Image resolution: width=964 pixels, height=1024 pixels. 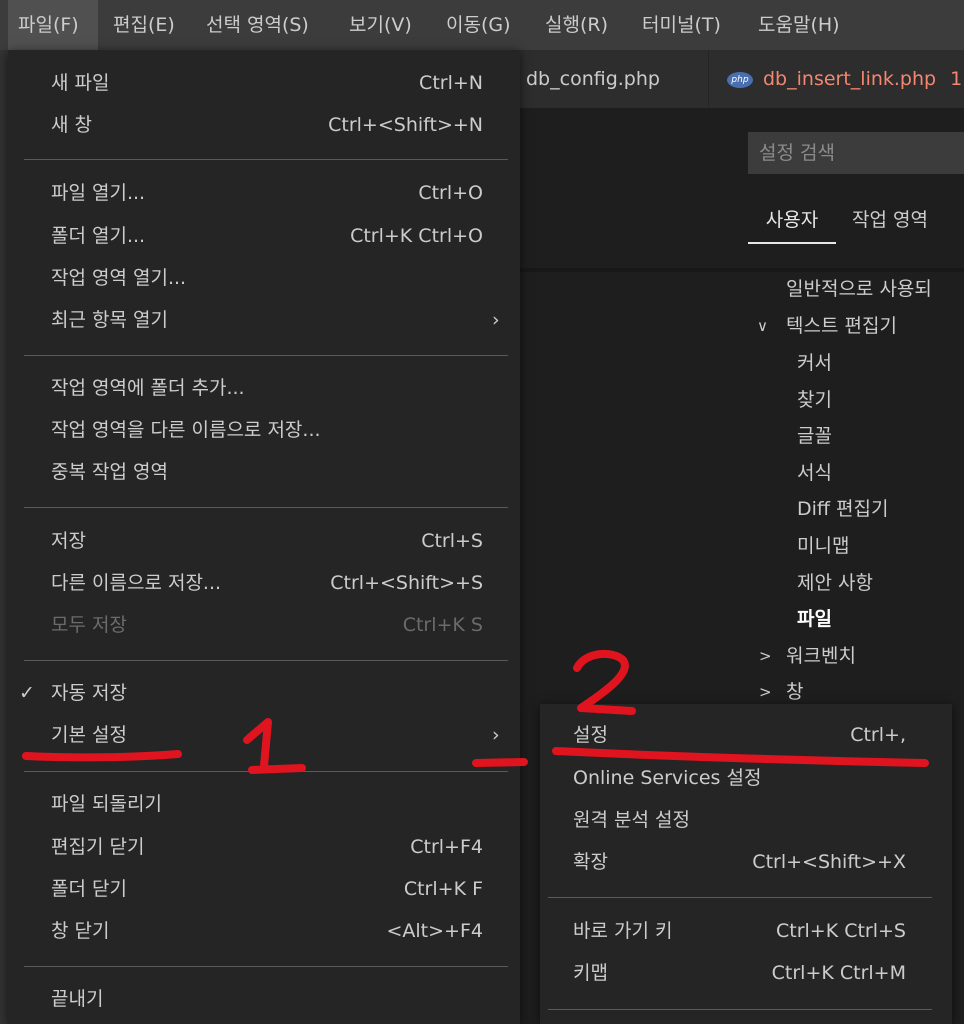 I want to click on shortcut-open-folder: Ctrl+K Ctrl+O, so click(x=416, y=236).